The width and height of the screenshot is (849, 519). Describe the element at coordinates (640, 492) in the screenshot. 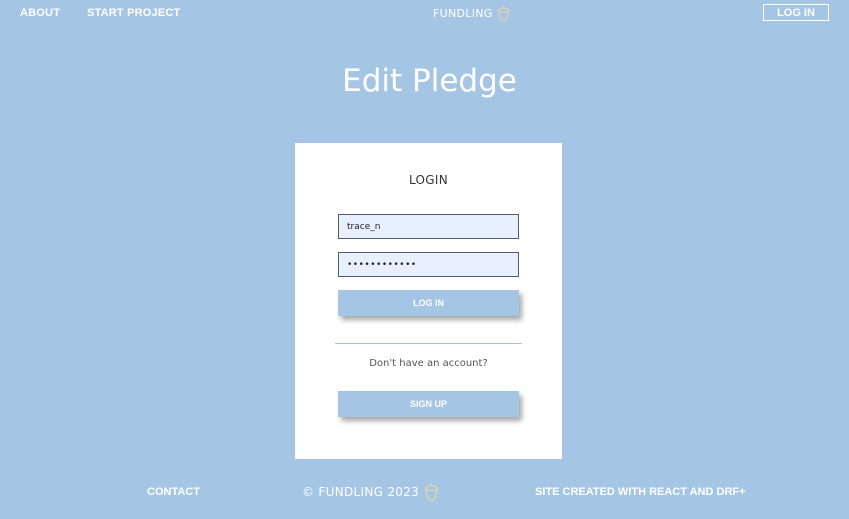

I see `footer-credit-text: SITE CREATED WITH REACT AND DRF+` at that location.